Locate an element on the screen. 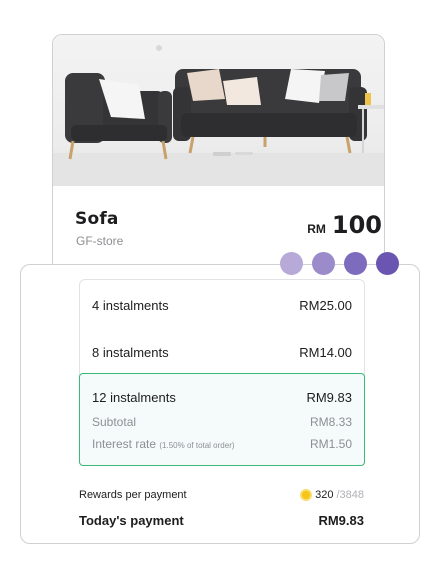 The height and width of the screenshot is (566, 441). today-payment-amount: RM9.83 is located at coordinates (341, 520).